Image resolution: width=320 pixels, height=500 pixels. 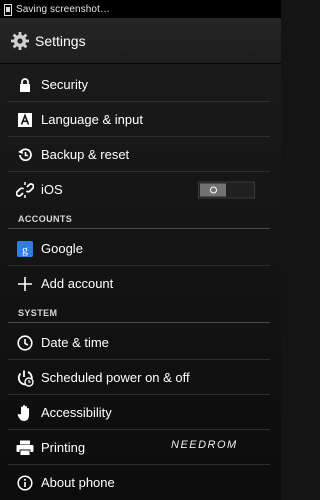 What do you see at coordinates (77, 283) in the screenshot?
I see `settings-item-label: Add account` at bounding box center [77, 283].